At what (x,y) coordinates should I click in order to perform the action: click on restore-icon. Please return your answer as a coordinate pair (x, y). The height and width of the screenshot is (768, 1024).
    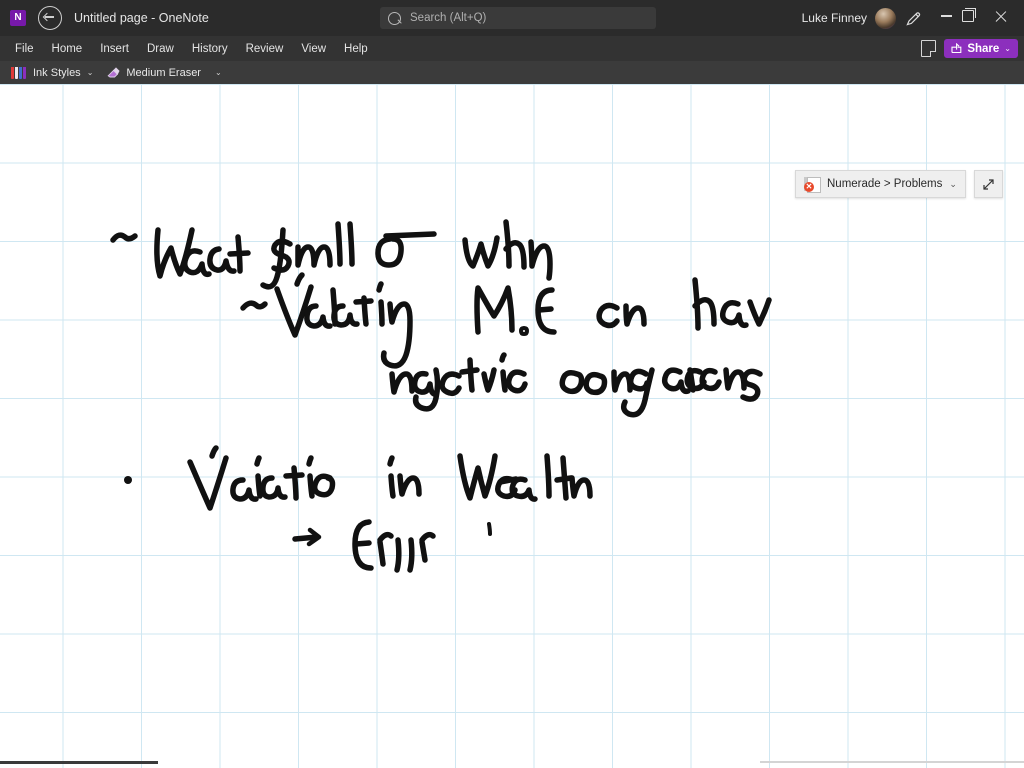
    Looking at the image, I should click on (969, 14).